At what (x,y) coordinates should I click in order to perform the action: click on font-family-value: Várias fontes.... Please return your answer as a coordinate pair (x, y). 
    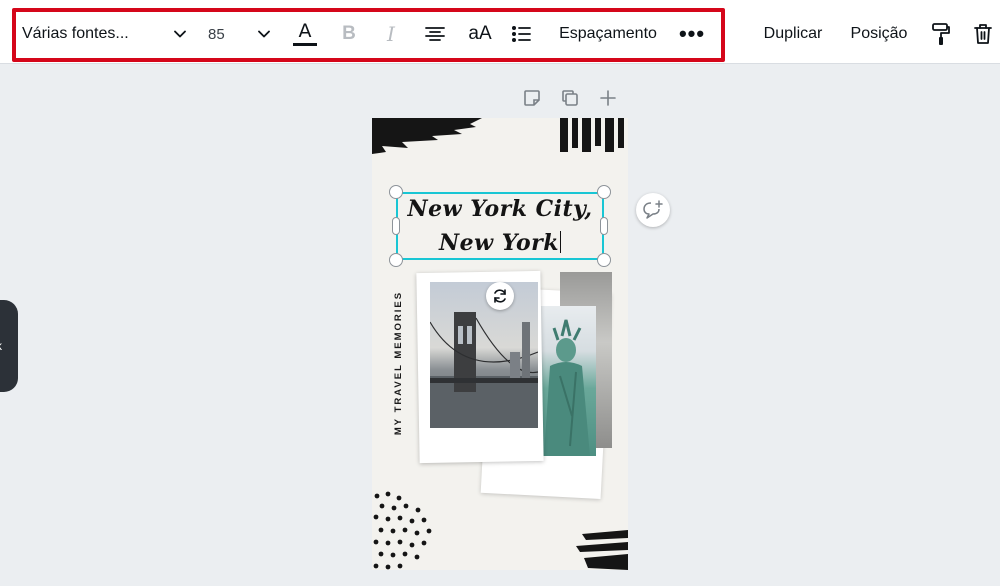
    Looking at the image, I should click on (75, 33).